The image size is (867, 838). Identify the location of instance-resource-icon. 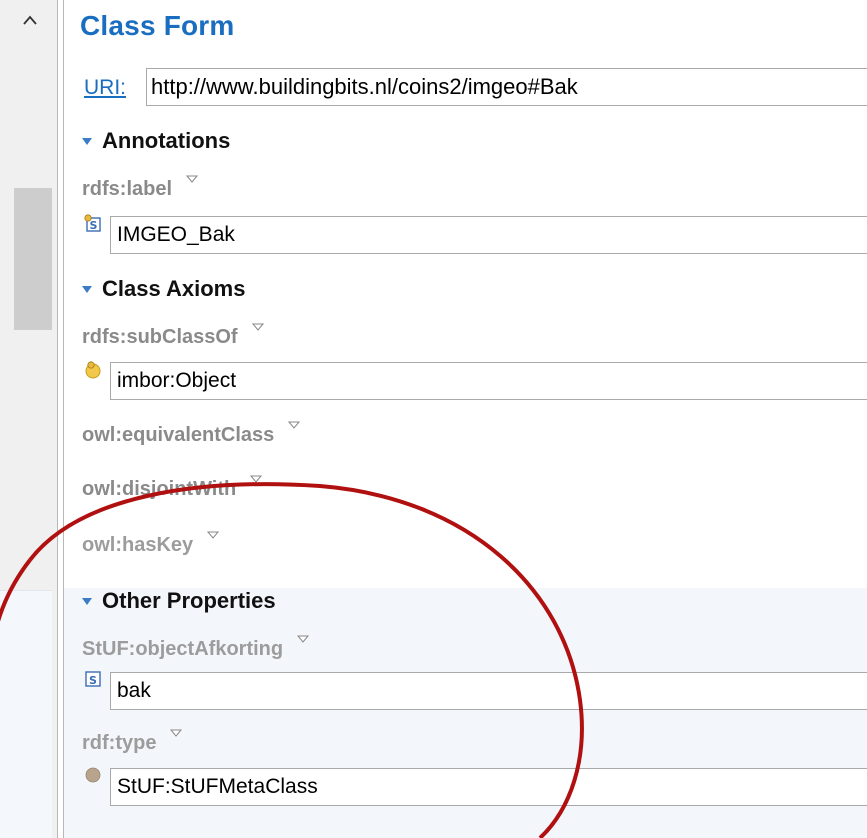
(93, 775).